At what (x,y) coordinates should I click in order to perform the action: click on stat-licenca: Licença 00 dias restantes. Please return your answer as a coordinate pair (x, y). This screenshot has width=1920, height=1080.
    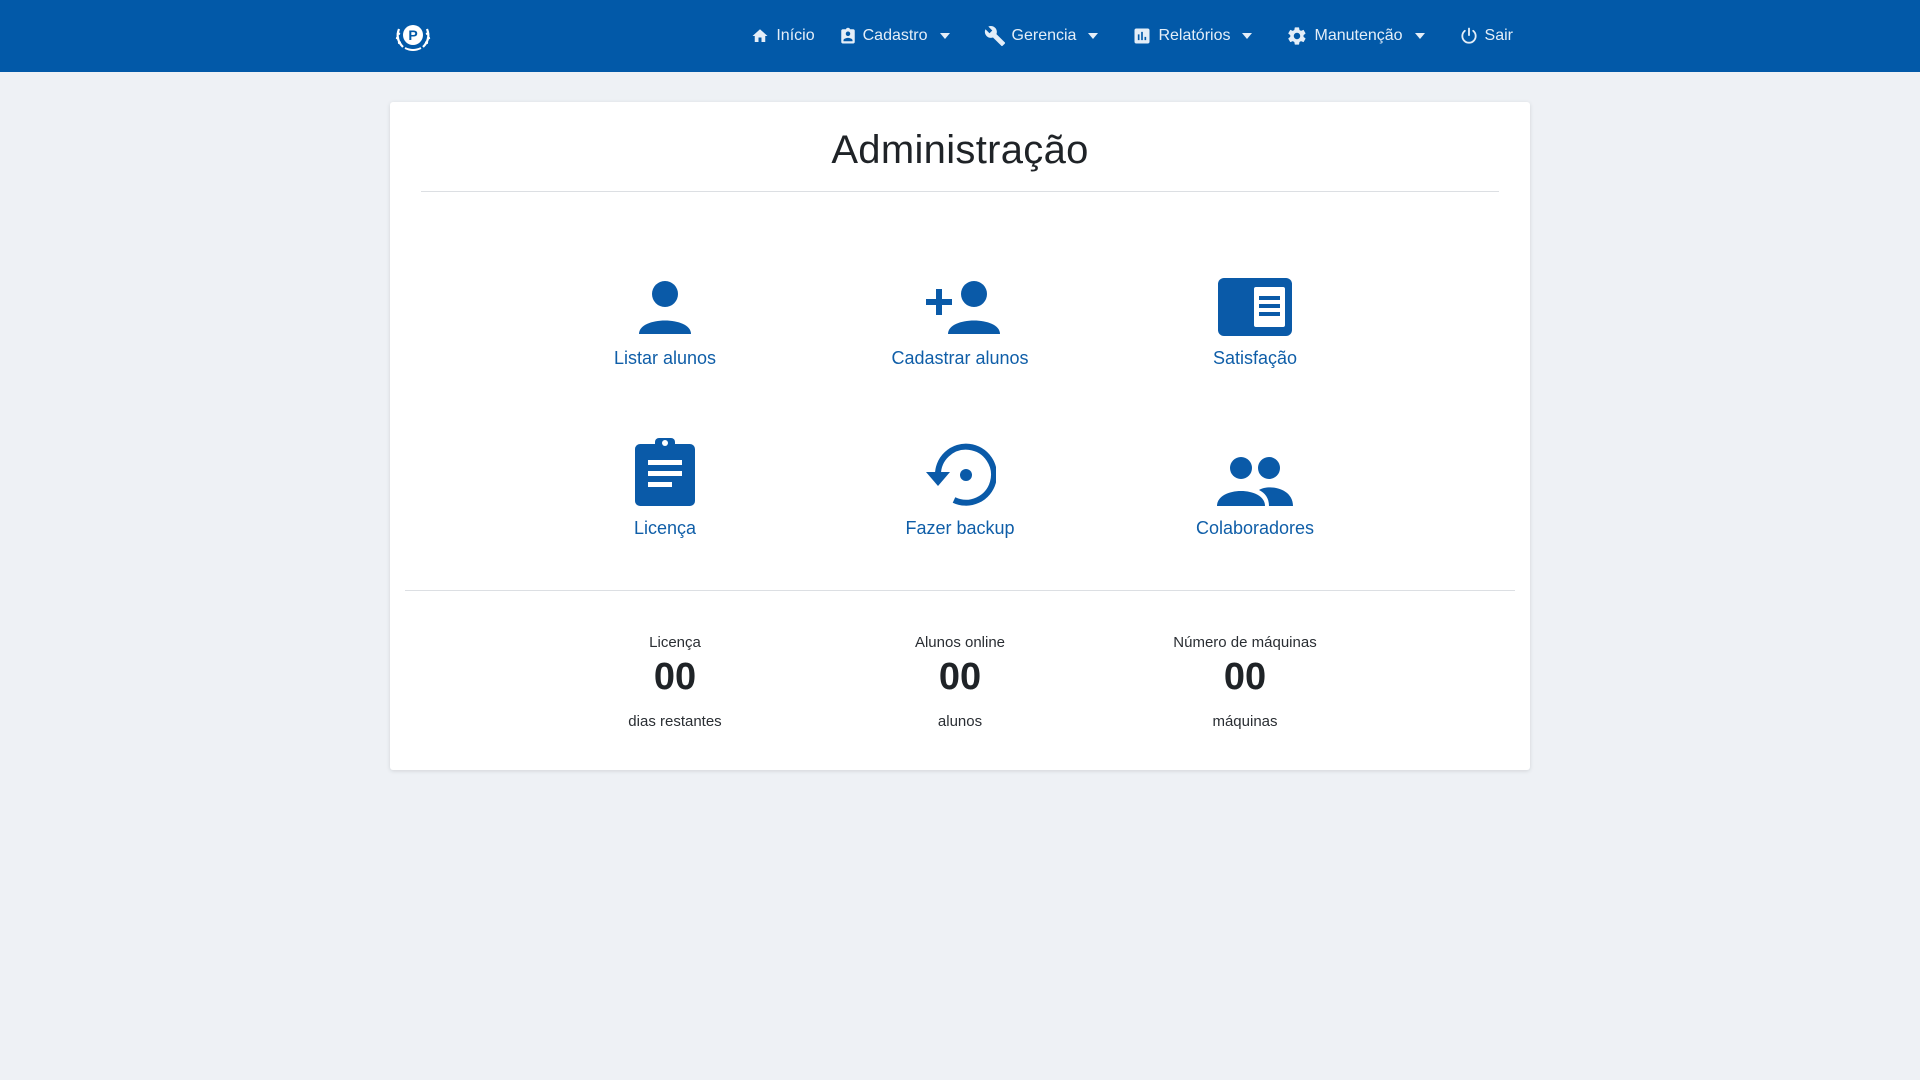
    Looking at the image, I should click on (675, 682).